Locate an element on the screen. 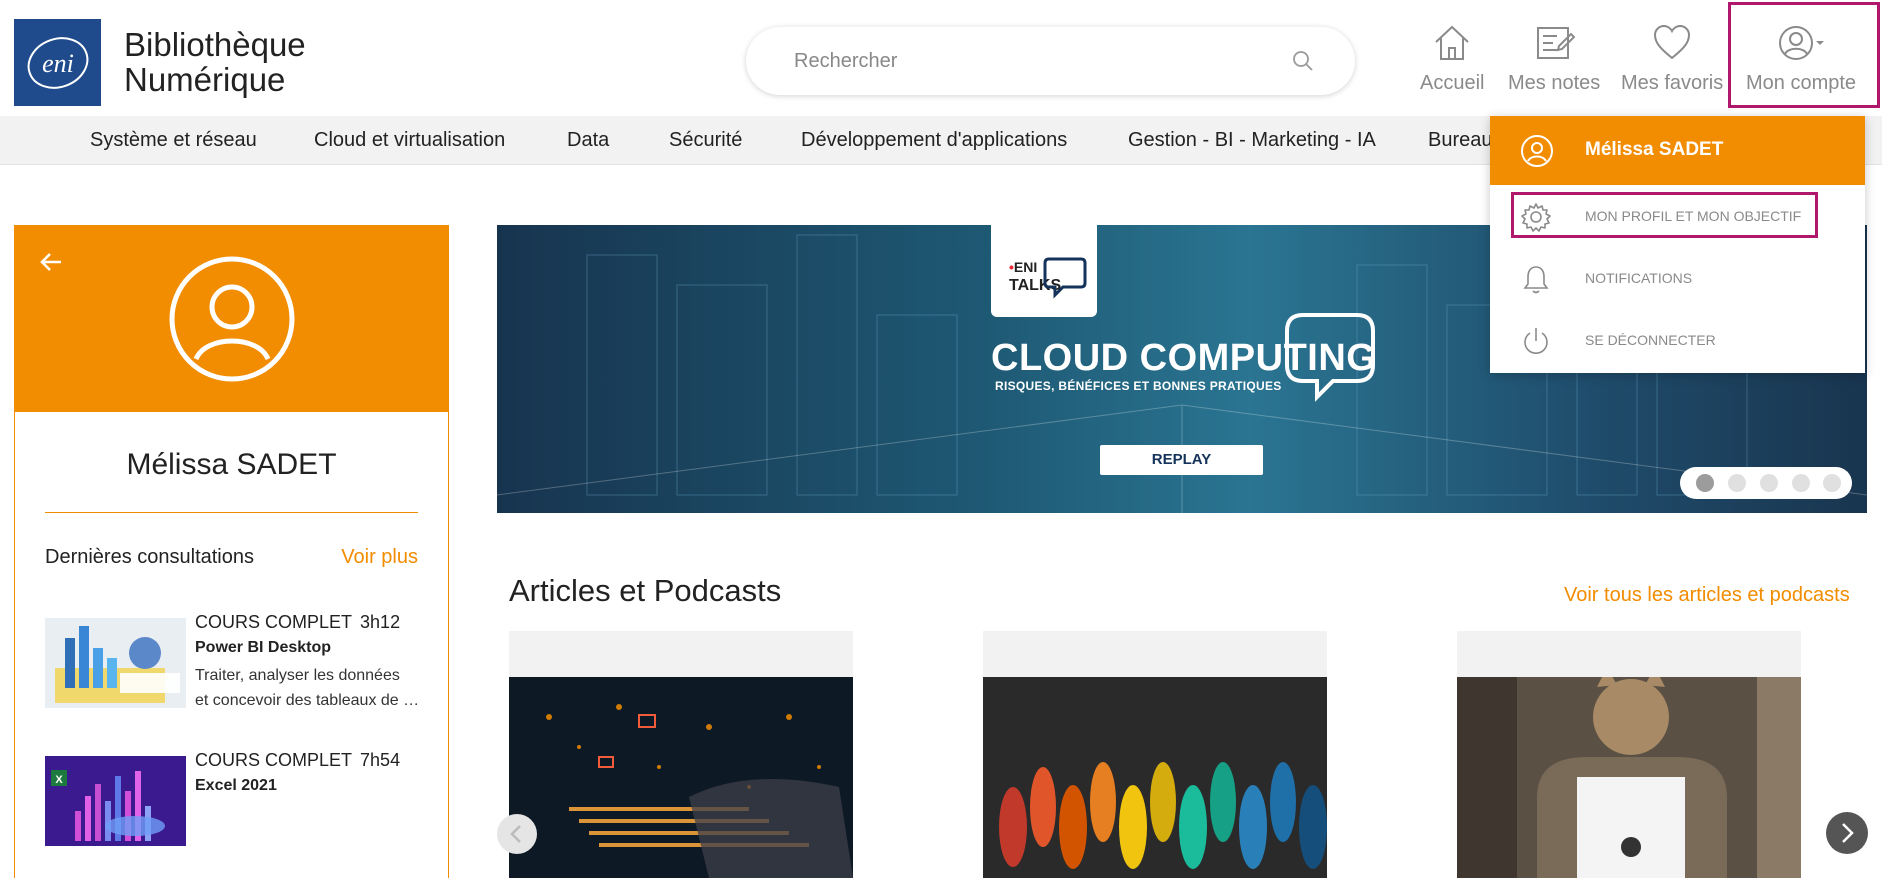 Image resolution: width=1882 pixels, height=878 pixels. account-user-name: Mélissa SADET is located at coordinates (1654, 149).